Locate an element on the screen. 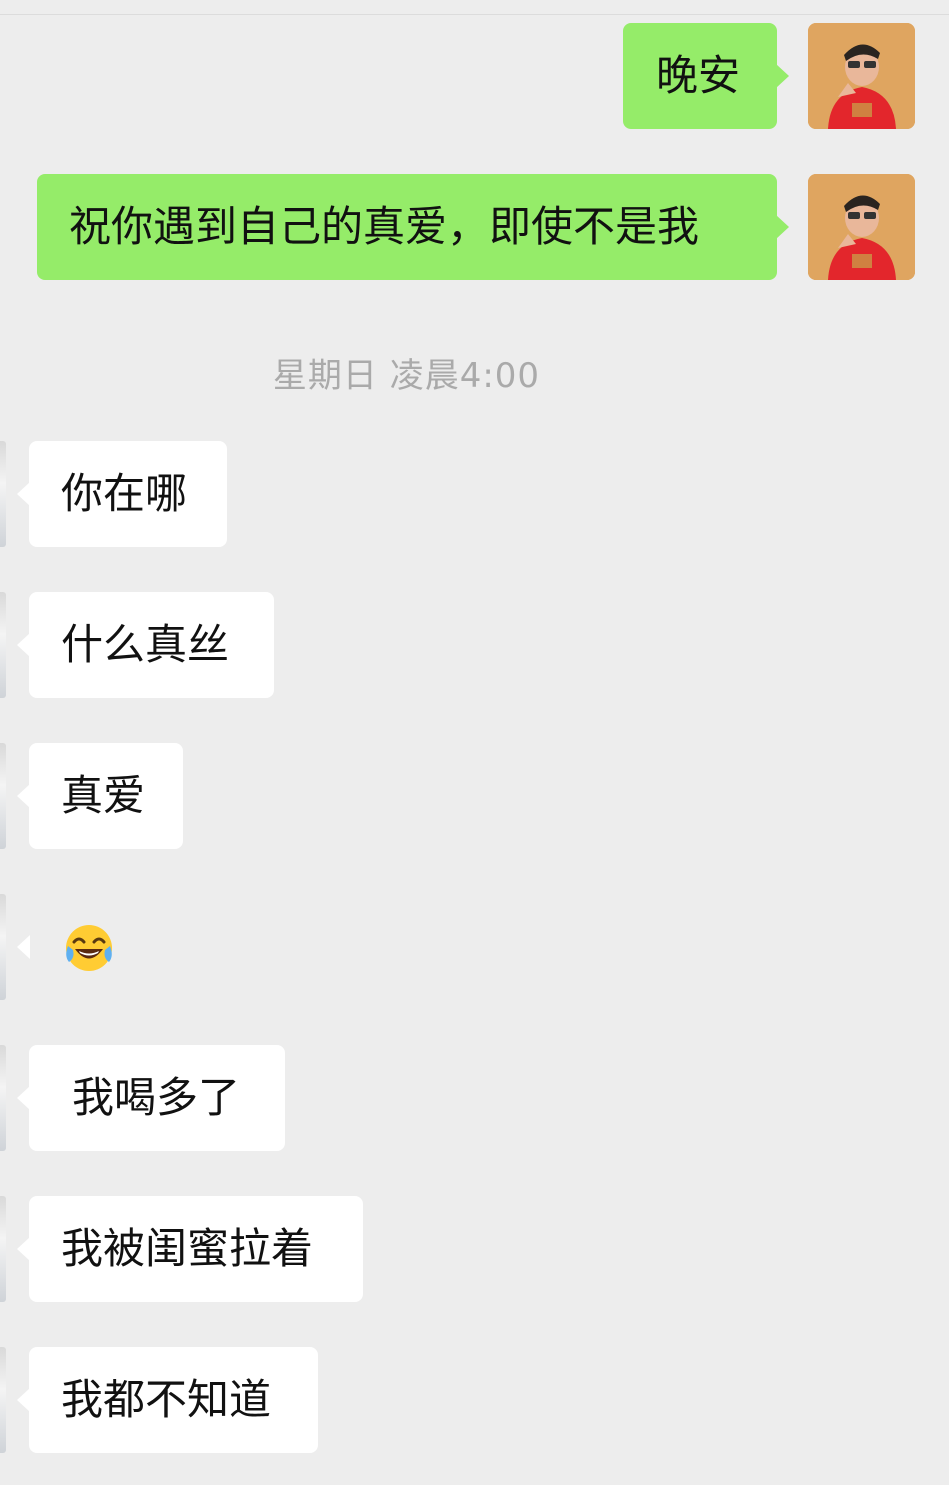 This screenshot has height=1485, width=949. message-text: 我被闺蜜拉着 is located at coordinates (187, 1248).